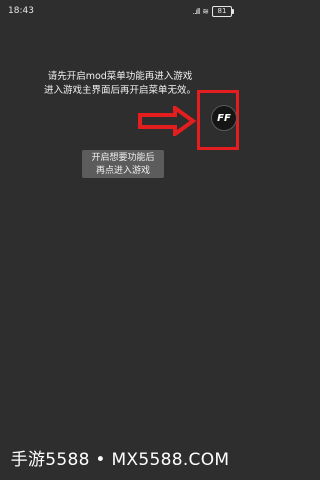 The height and width of the screenshot is (480, 320). I want to click on mod-menu-button: FF, so click(224, 118).